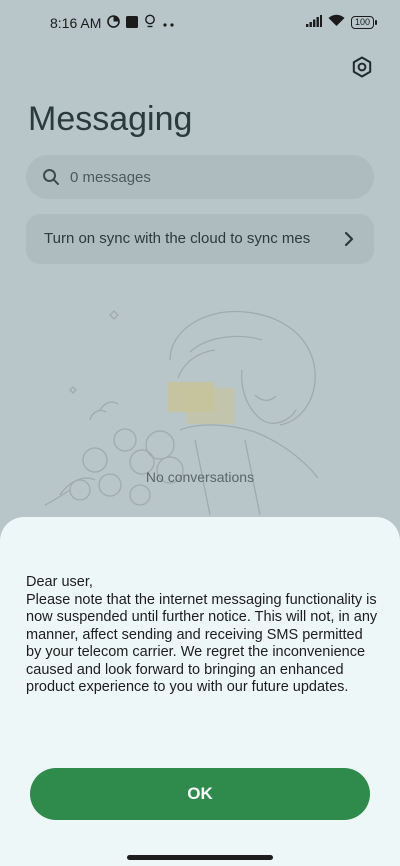 This screenshot has height=866, width=400. Describe the element at coordinates (150, 22) in the screenshot. I see `location-bulb-icon` at that location.